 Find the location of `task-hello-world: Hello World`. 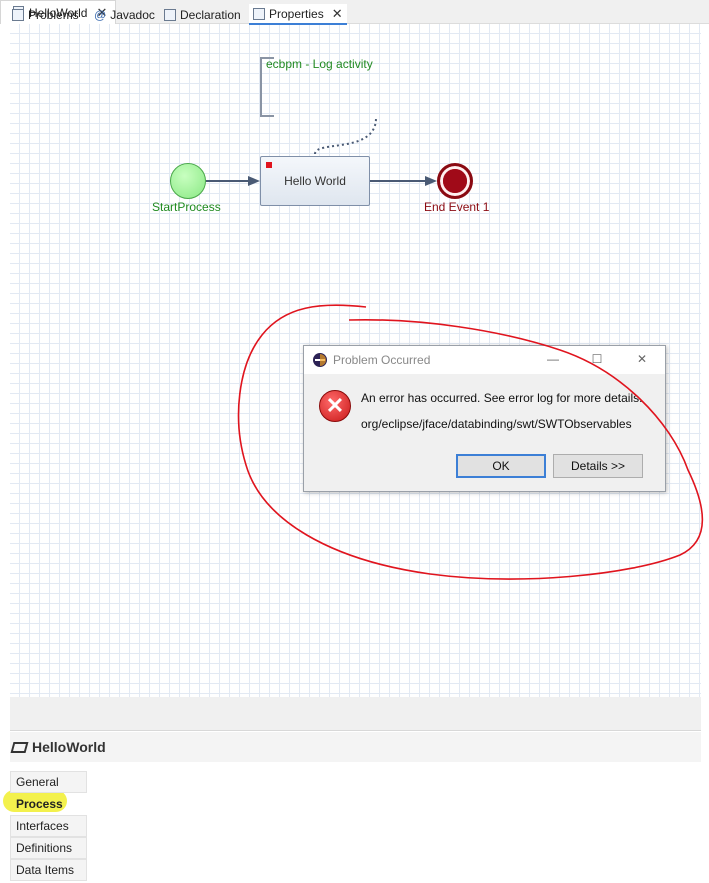

task-hello-world: Hello World is located at coordinates (315, 181).